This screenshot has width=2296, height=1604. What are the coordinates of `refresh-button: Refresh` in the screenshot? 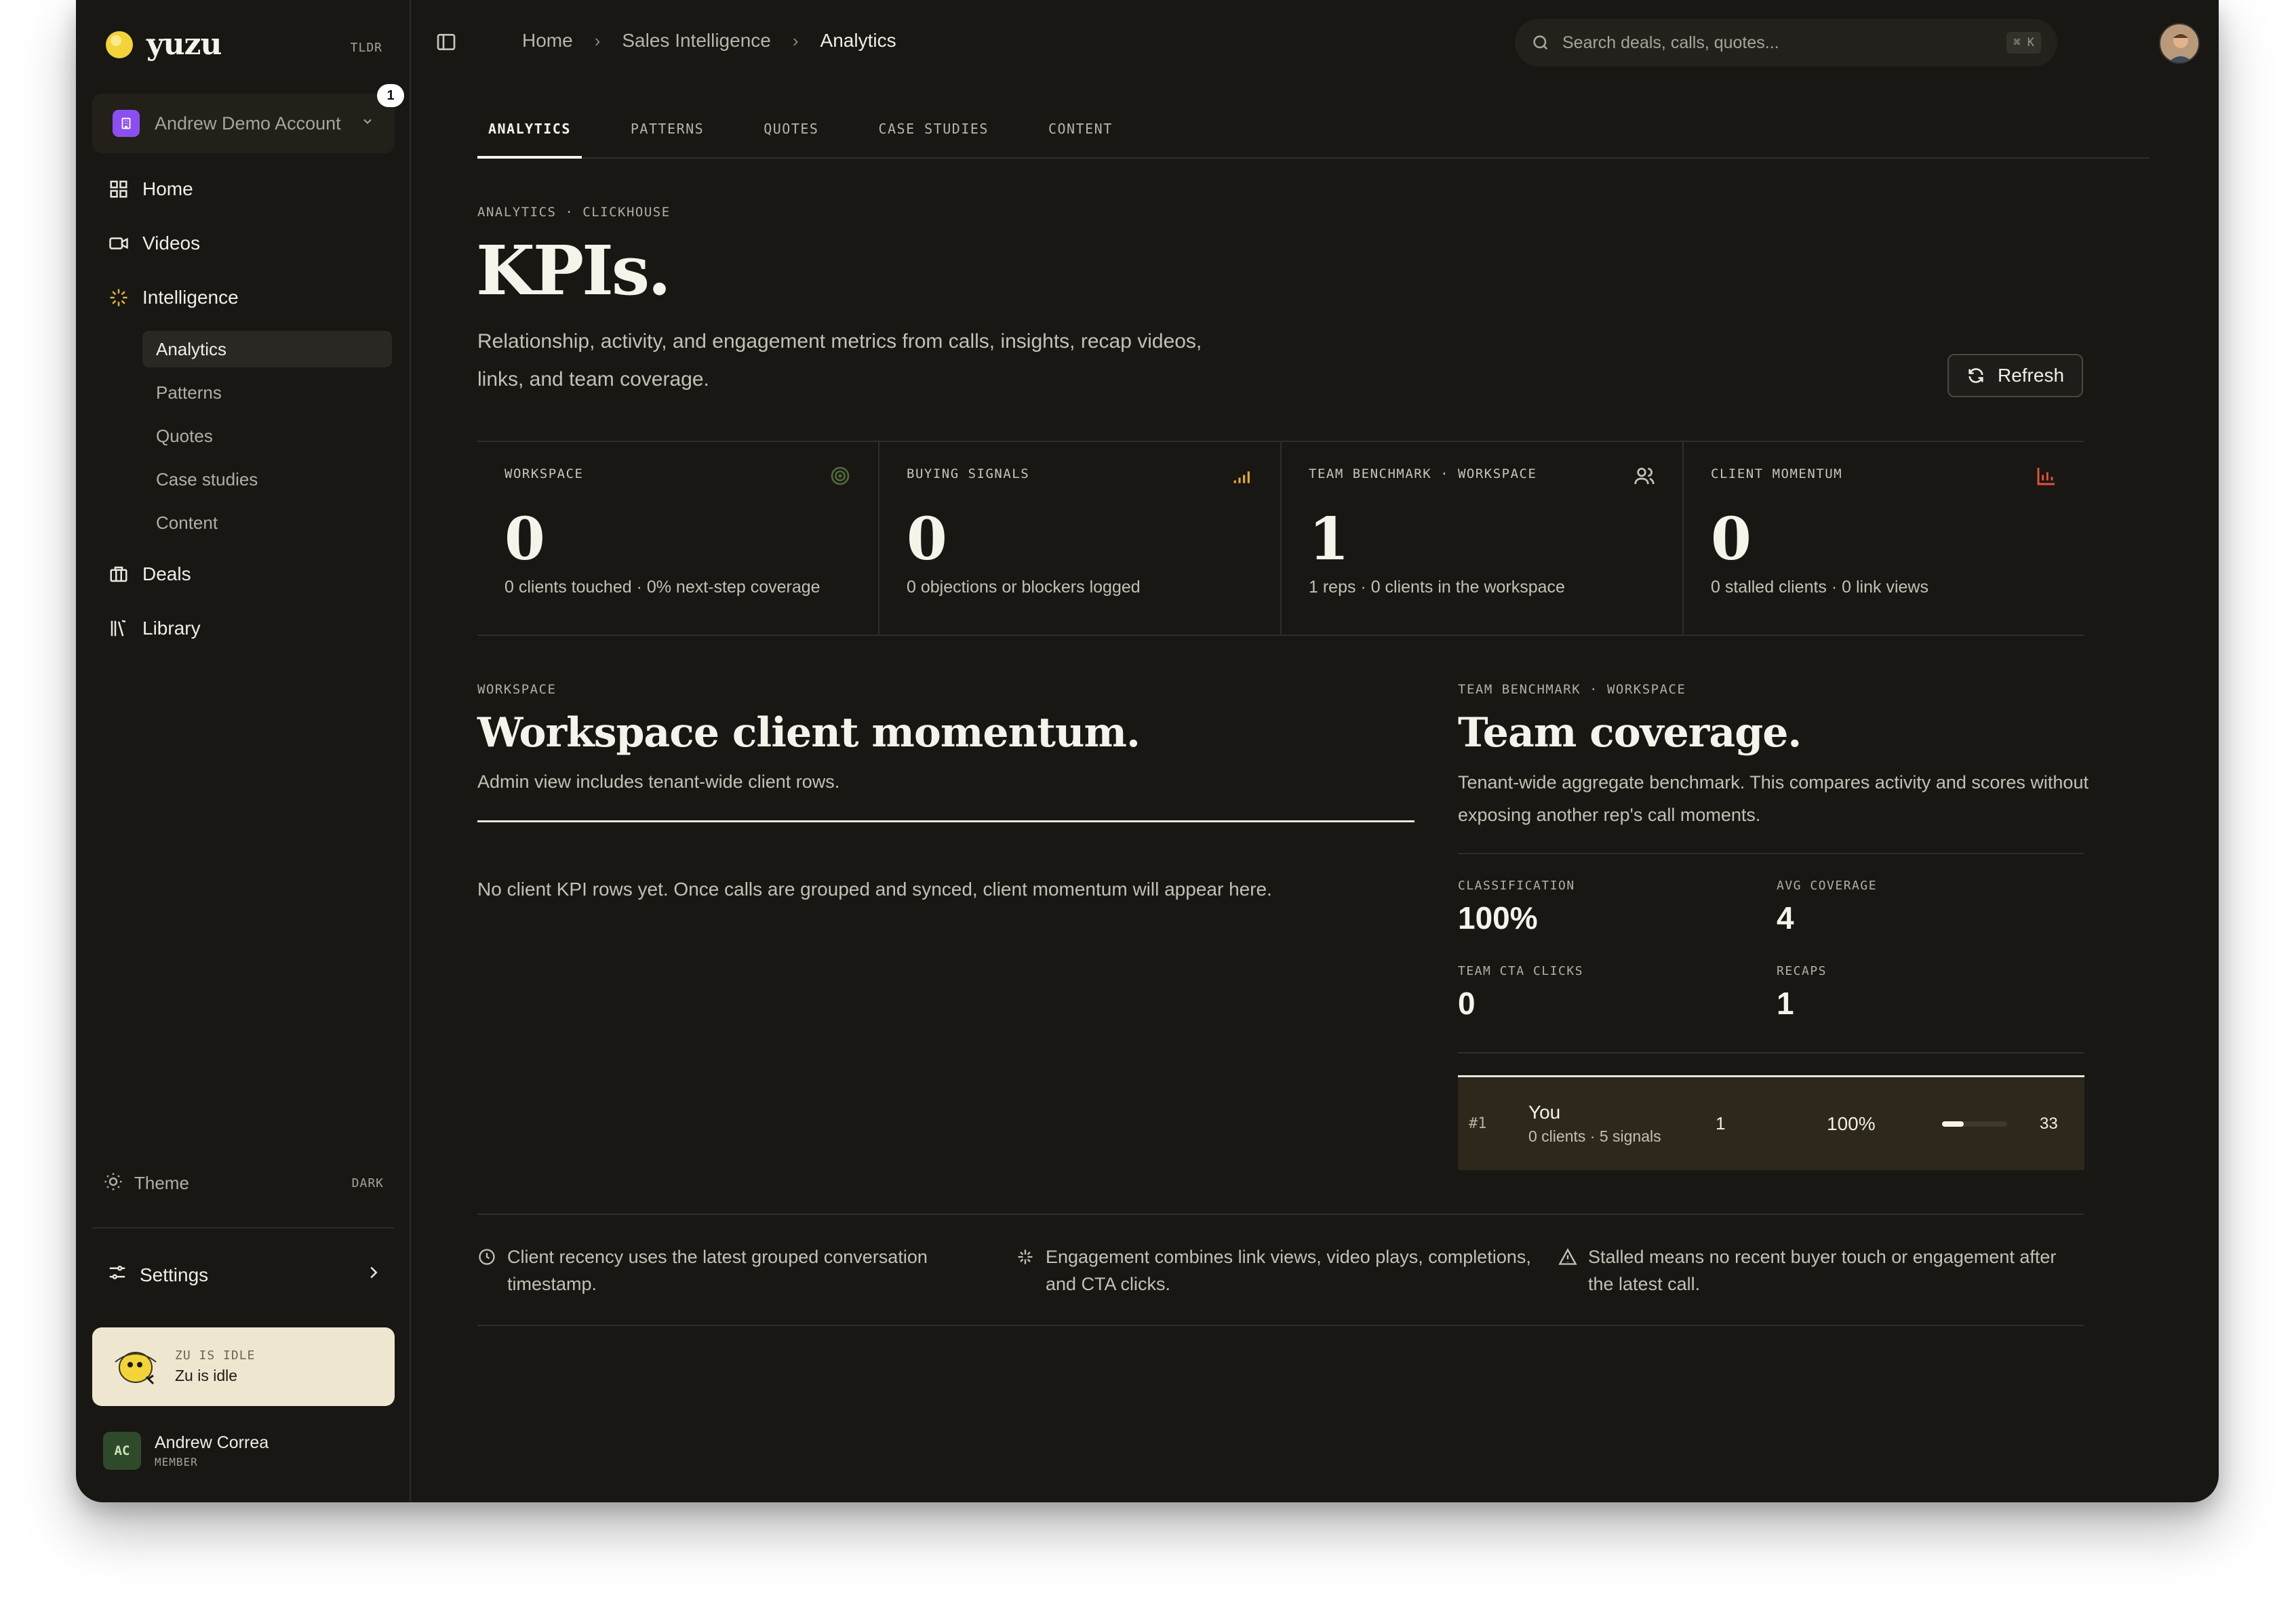 It's located at (2015, 375).